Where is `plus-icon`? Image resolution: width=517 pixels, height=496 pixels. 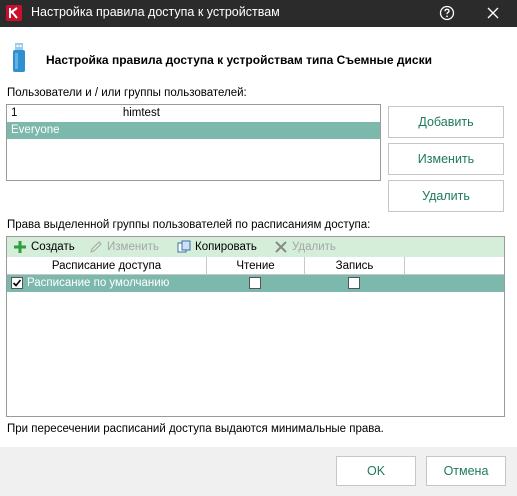
plus-icon is located at coordinates (20, 247).